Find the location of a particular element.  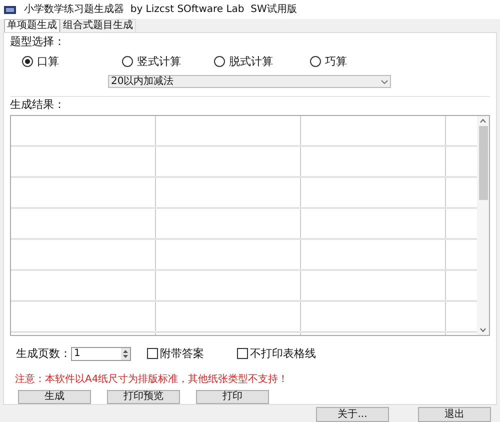

field-label: 生成页数： is located at coordinates (43, 354).